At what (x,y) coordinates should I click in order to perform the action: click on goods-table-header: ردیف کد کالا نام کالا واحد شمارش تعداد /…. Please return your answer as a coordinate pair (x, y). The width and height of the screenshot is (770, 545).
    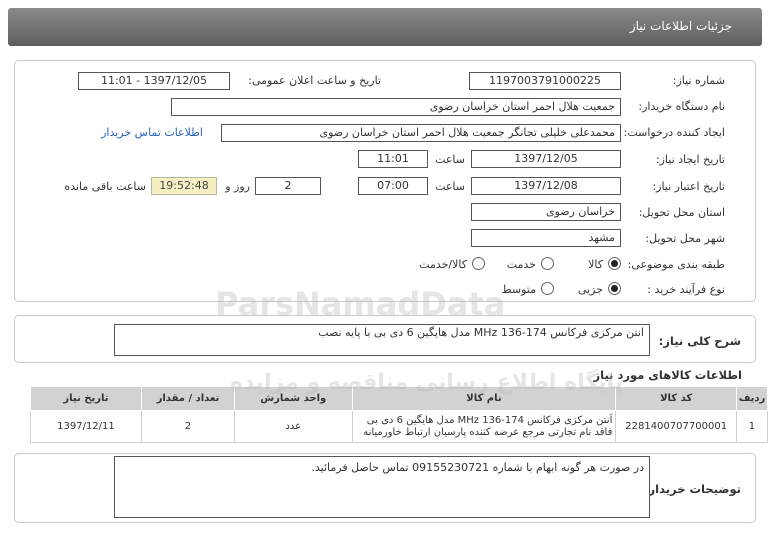
    Looking at the image, I should click on (399, 398).